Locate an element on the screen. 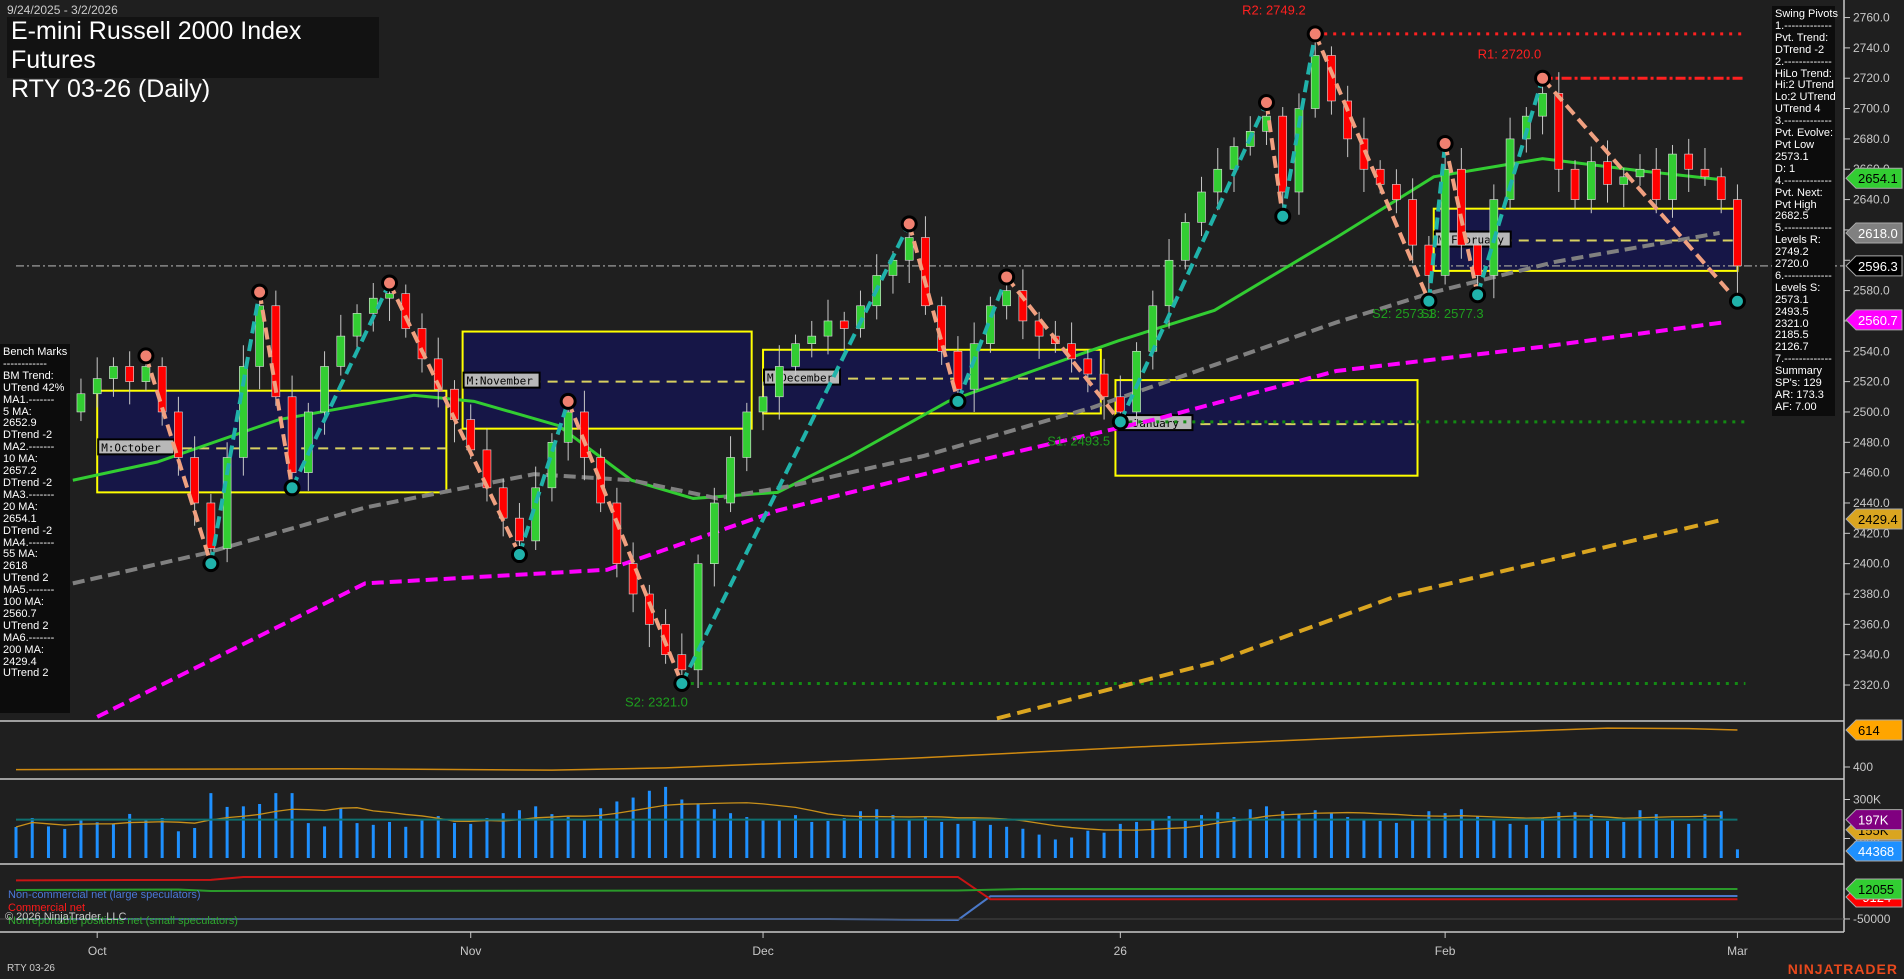 This screenshot has height=979, width=1904. cot-green-label-text: 12055 is located at coordinates (1876, 889).